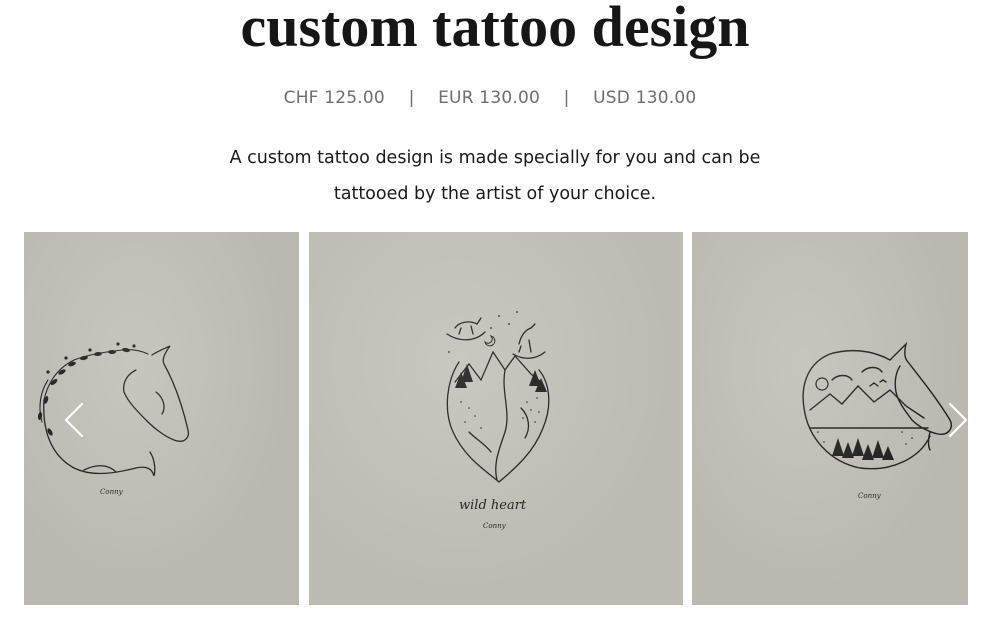 This screenshot has width=1000, height=618. I want to click on gallery-prev-button, so click(75, 420).